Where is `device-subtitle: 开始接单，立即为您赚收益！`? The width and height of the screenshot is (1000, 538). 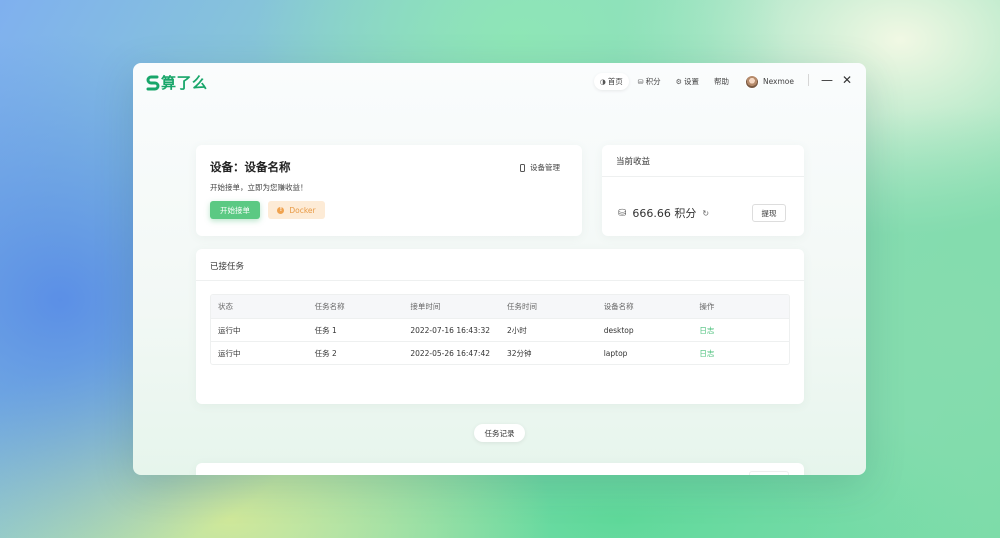
device-subtitle: 开始接单，立即为您赚收益！ is located at coordinates (259, 187).